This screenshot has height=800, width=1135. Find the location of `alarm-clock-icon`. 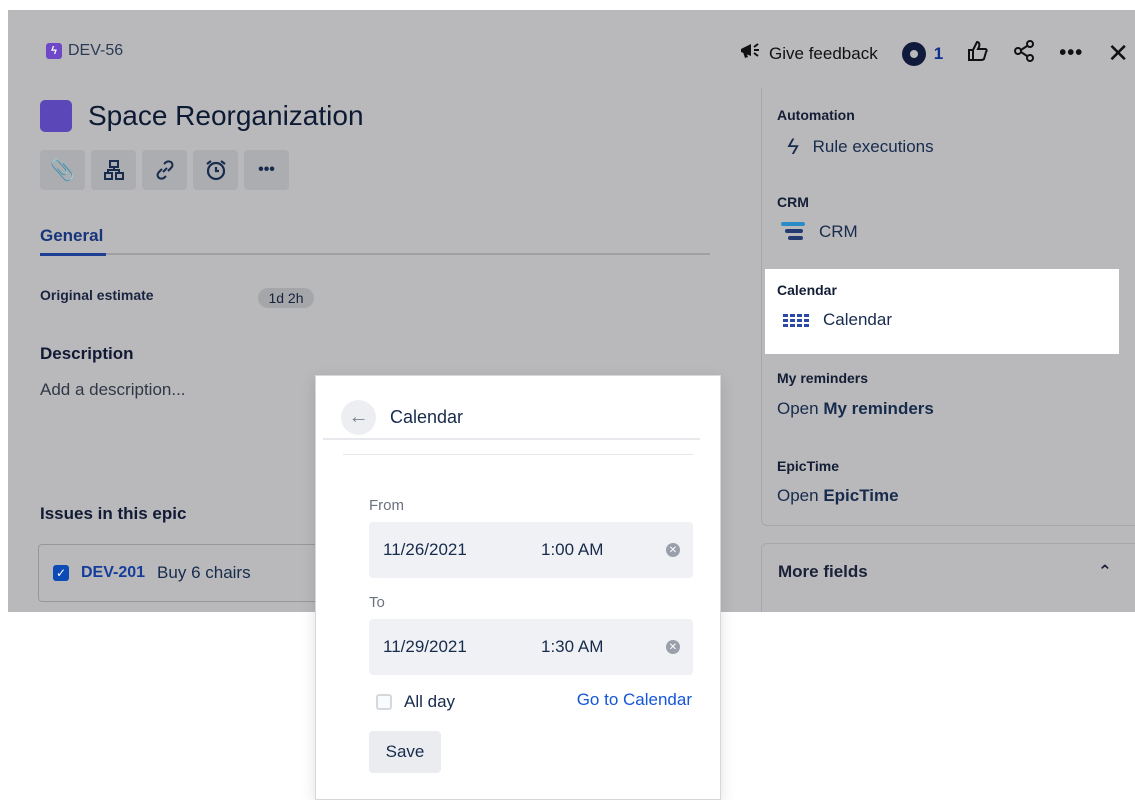

alarm-clock-icon is located at coordinates (215, 170).